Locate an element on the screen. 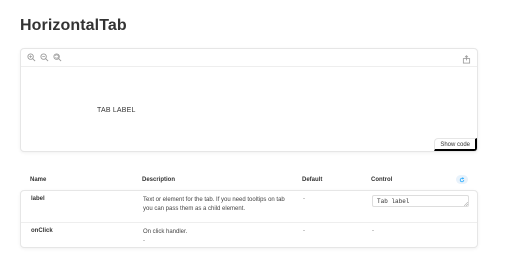  arg-description: On click handler. is located at coordinates (165, 232).